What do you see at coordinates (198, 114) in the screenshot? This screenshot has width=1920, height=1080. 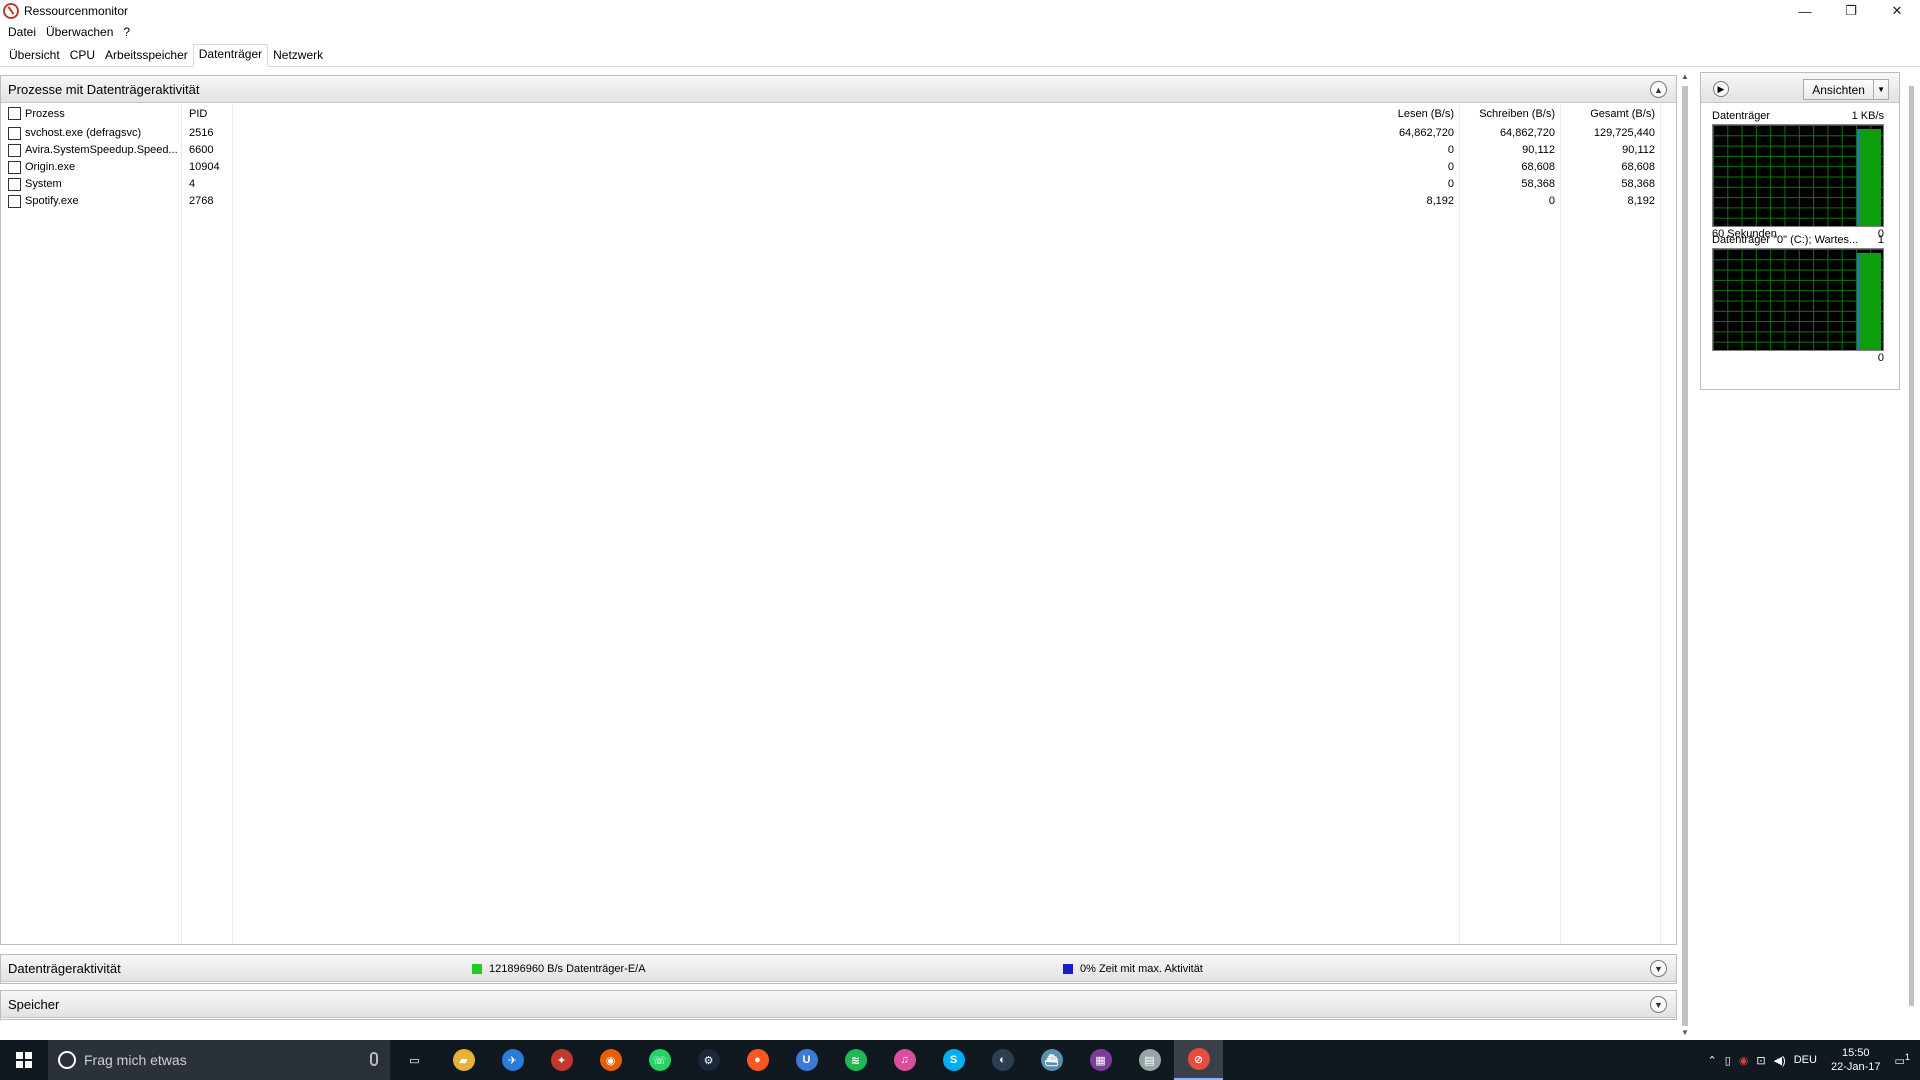 I see `column-header-pid: PID` at bounding box center [198, 114].